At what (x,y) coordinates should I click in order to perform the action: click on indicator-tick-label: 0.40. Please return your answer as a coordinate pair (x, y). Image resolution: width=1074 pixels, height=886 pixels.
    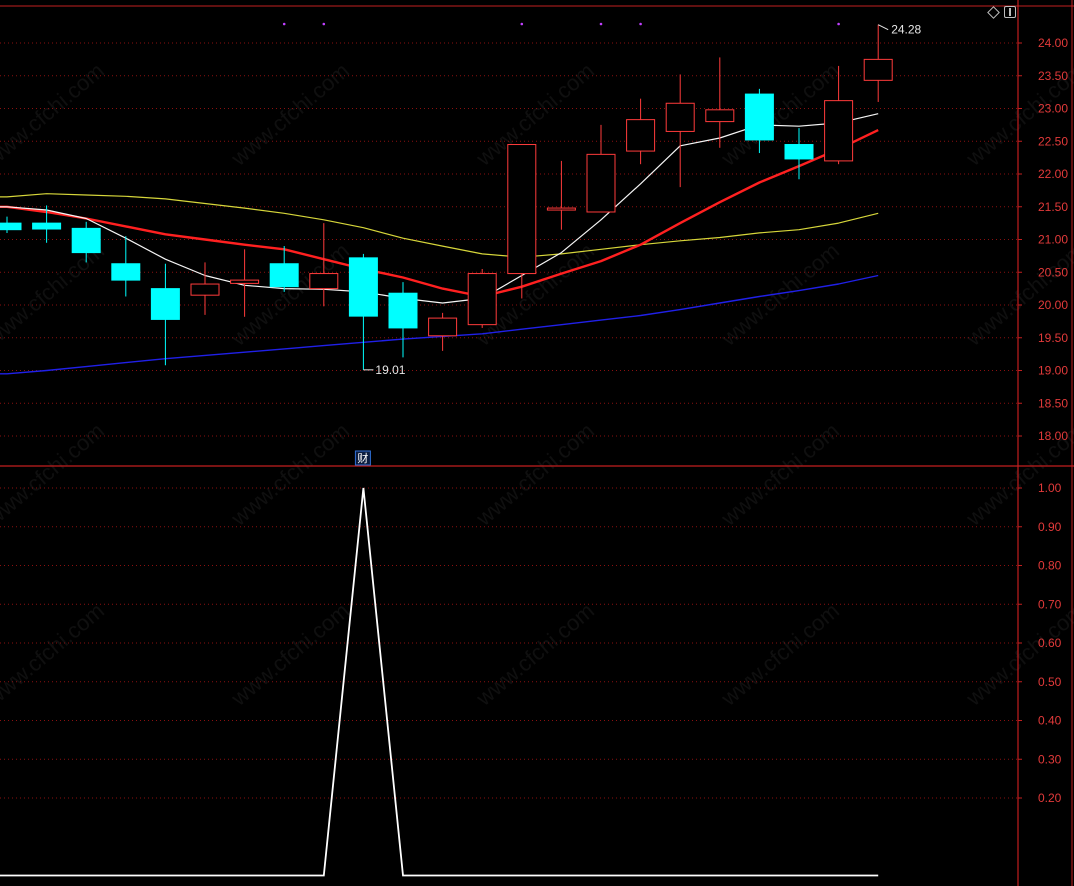
    Looking at the image, I should click on (1050, 721).